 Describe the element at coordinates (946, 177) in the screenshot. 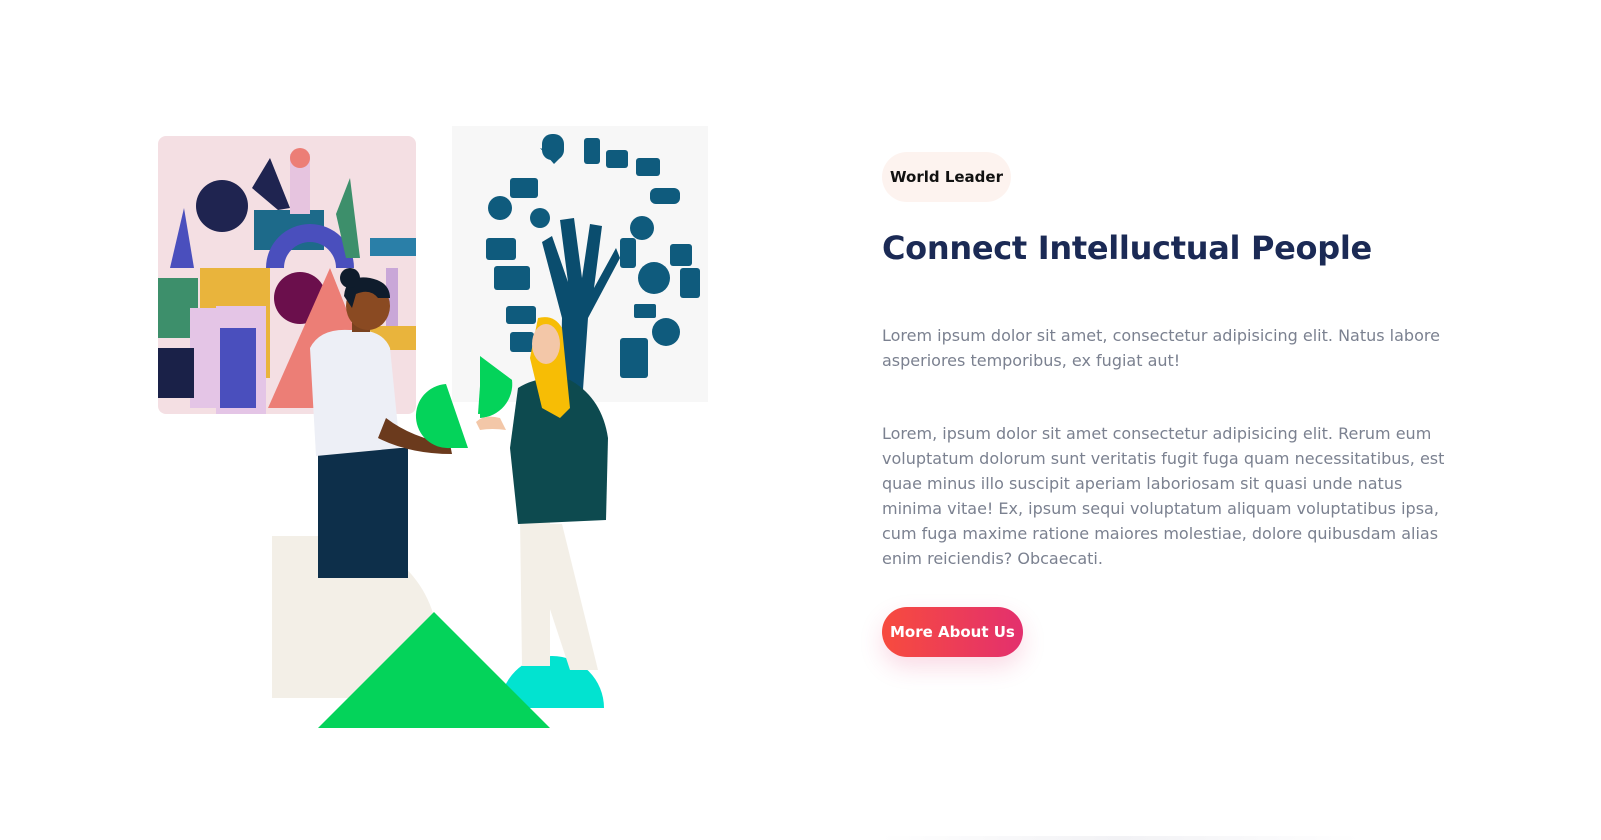

I see `section-tag: World Leader` at that location.